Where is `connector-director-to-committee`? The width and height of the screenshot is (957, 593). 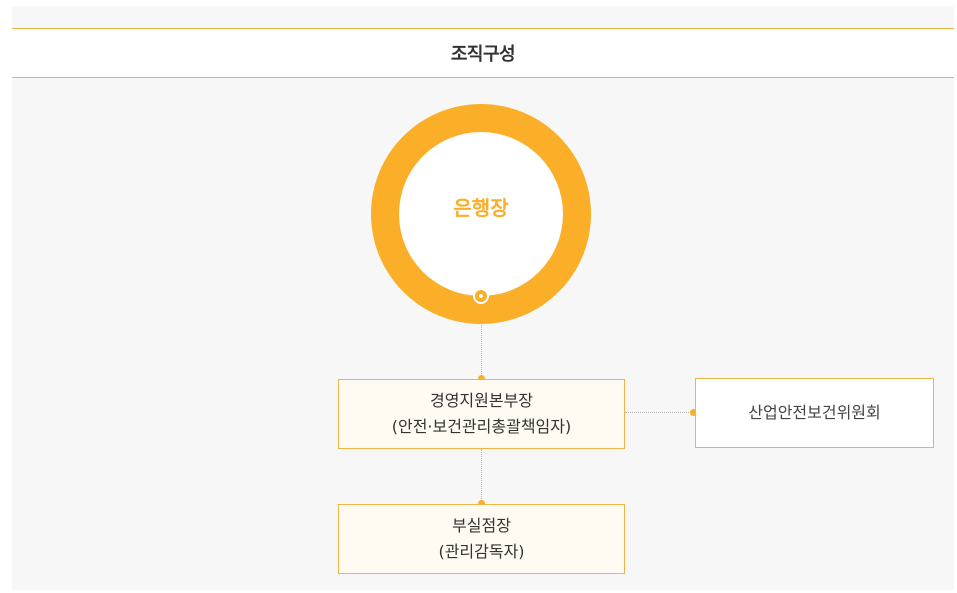
connector-director-to-committee is located at coordinates (660, 412).